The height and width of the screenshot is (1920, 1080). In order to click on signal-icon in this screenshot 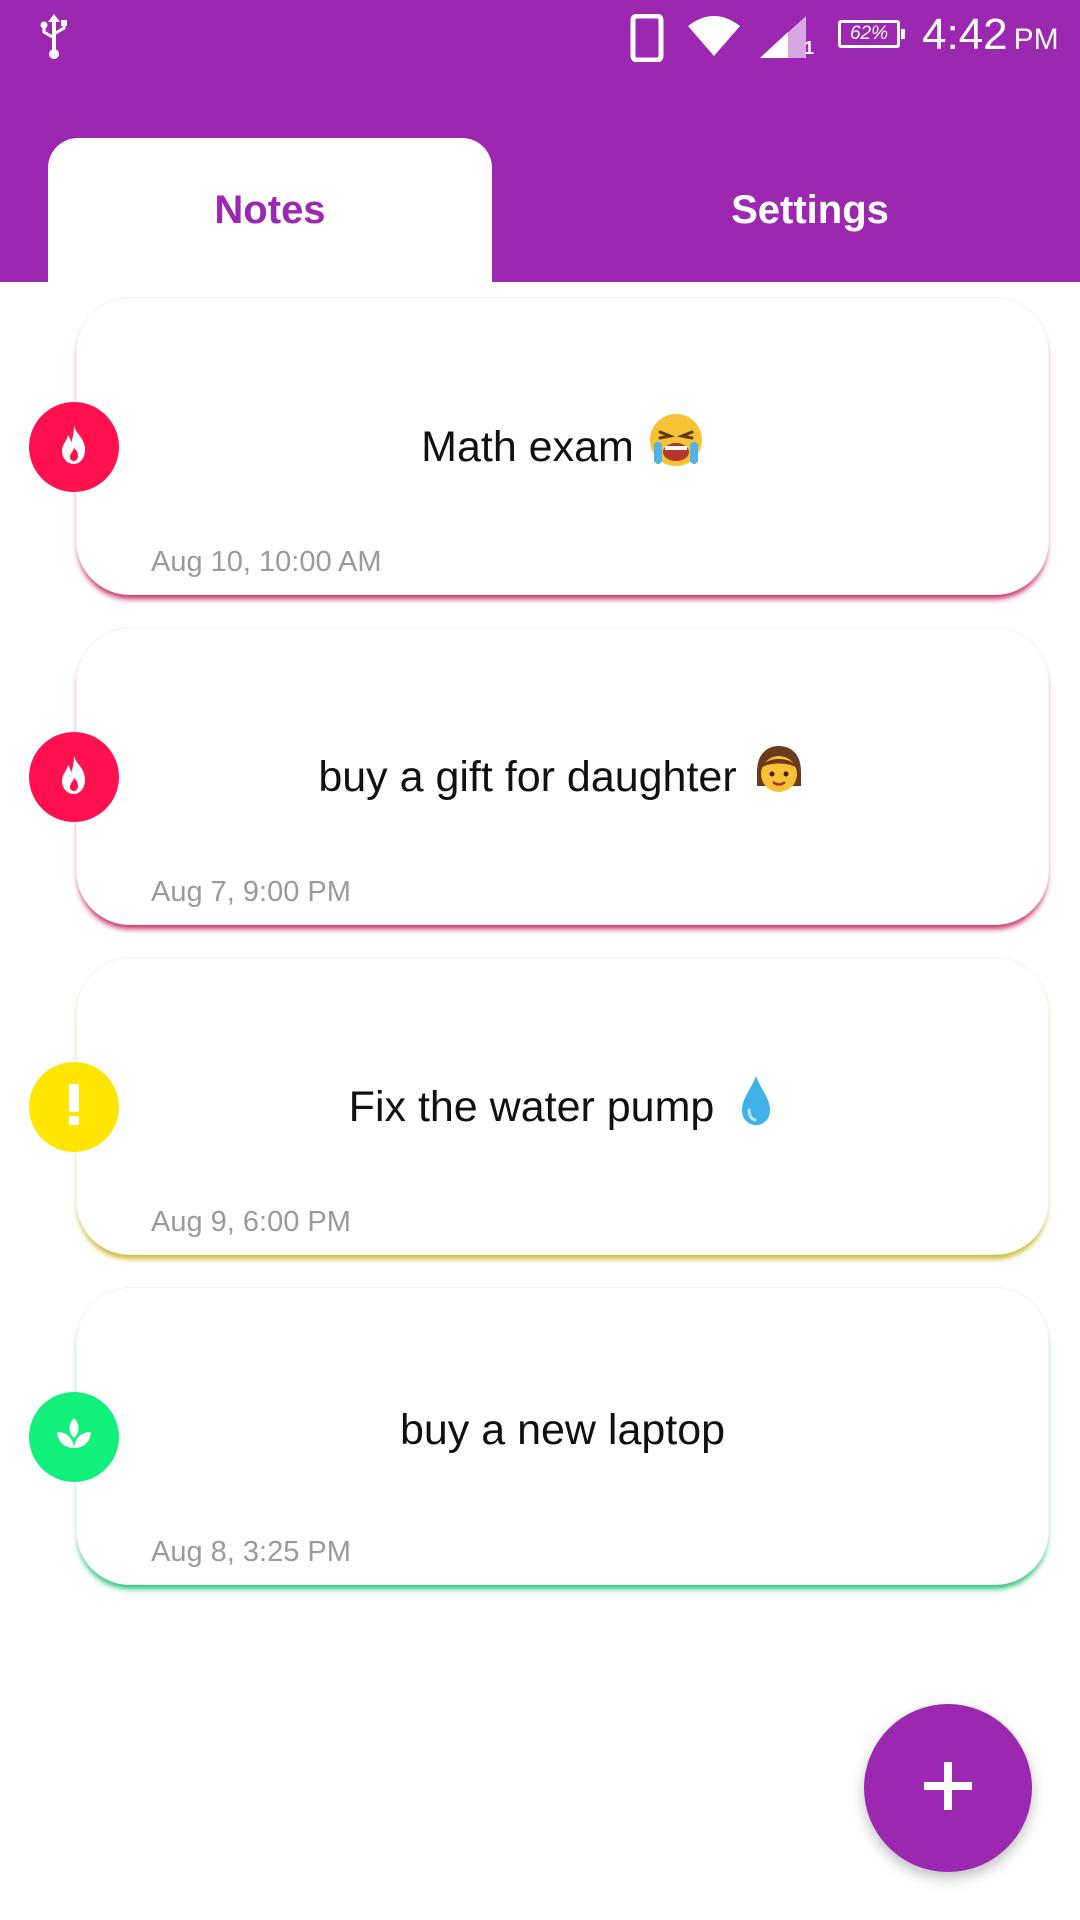, I will do `click(784, 37)`.